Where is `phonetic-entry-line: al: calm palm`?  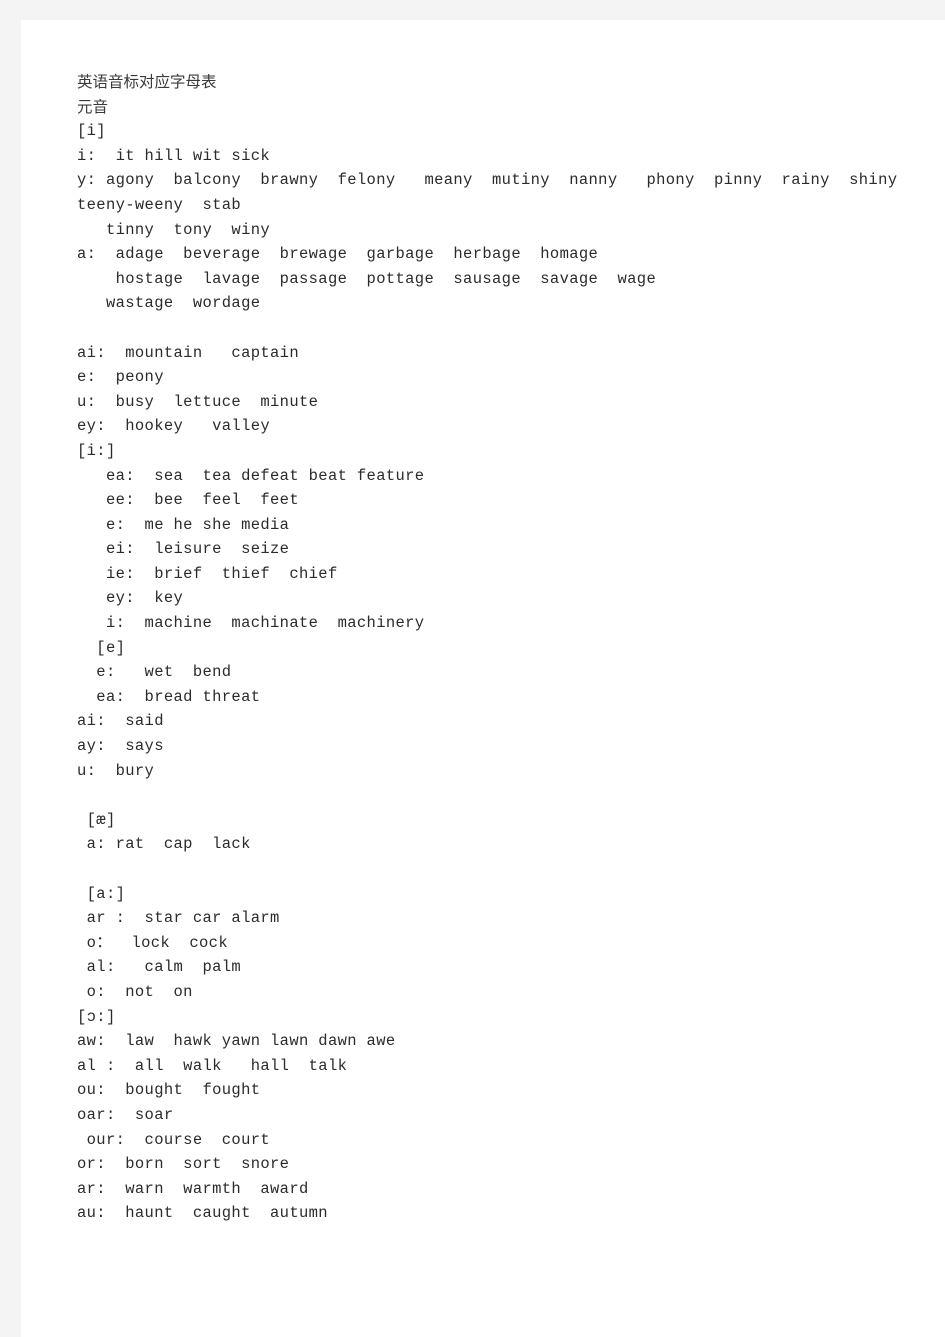
phonetic-entry-line: al: calm palm is located at coordinates (159, 967).